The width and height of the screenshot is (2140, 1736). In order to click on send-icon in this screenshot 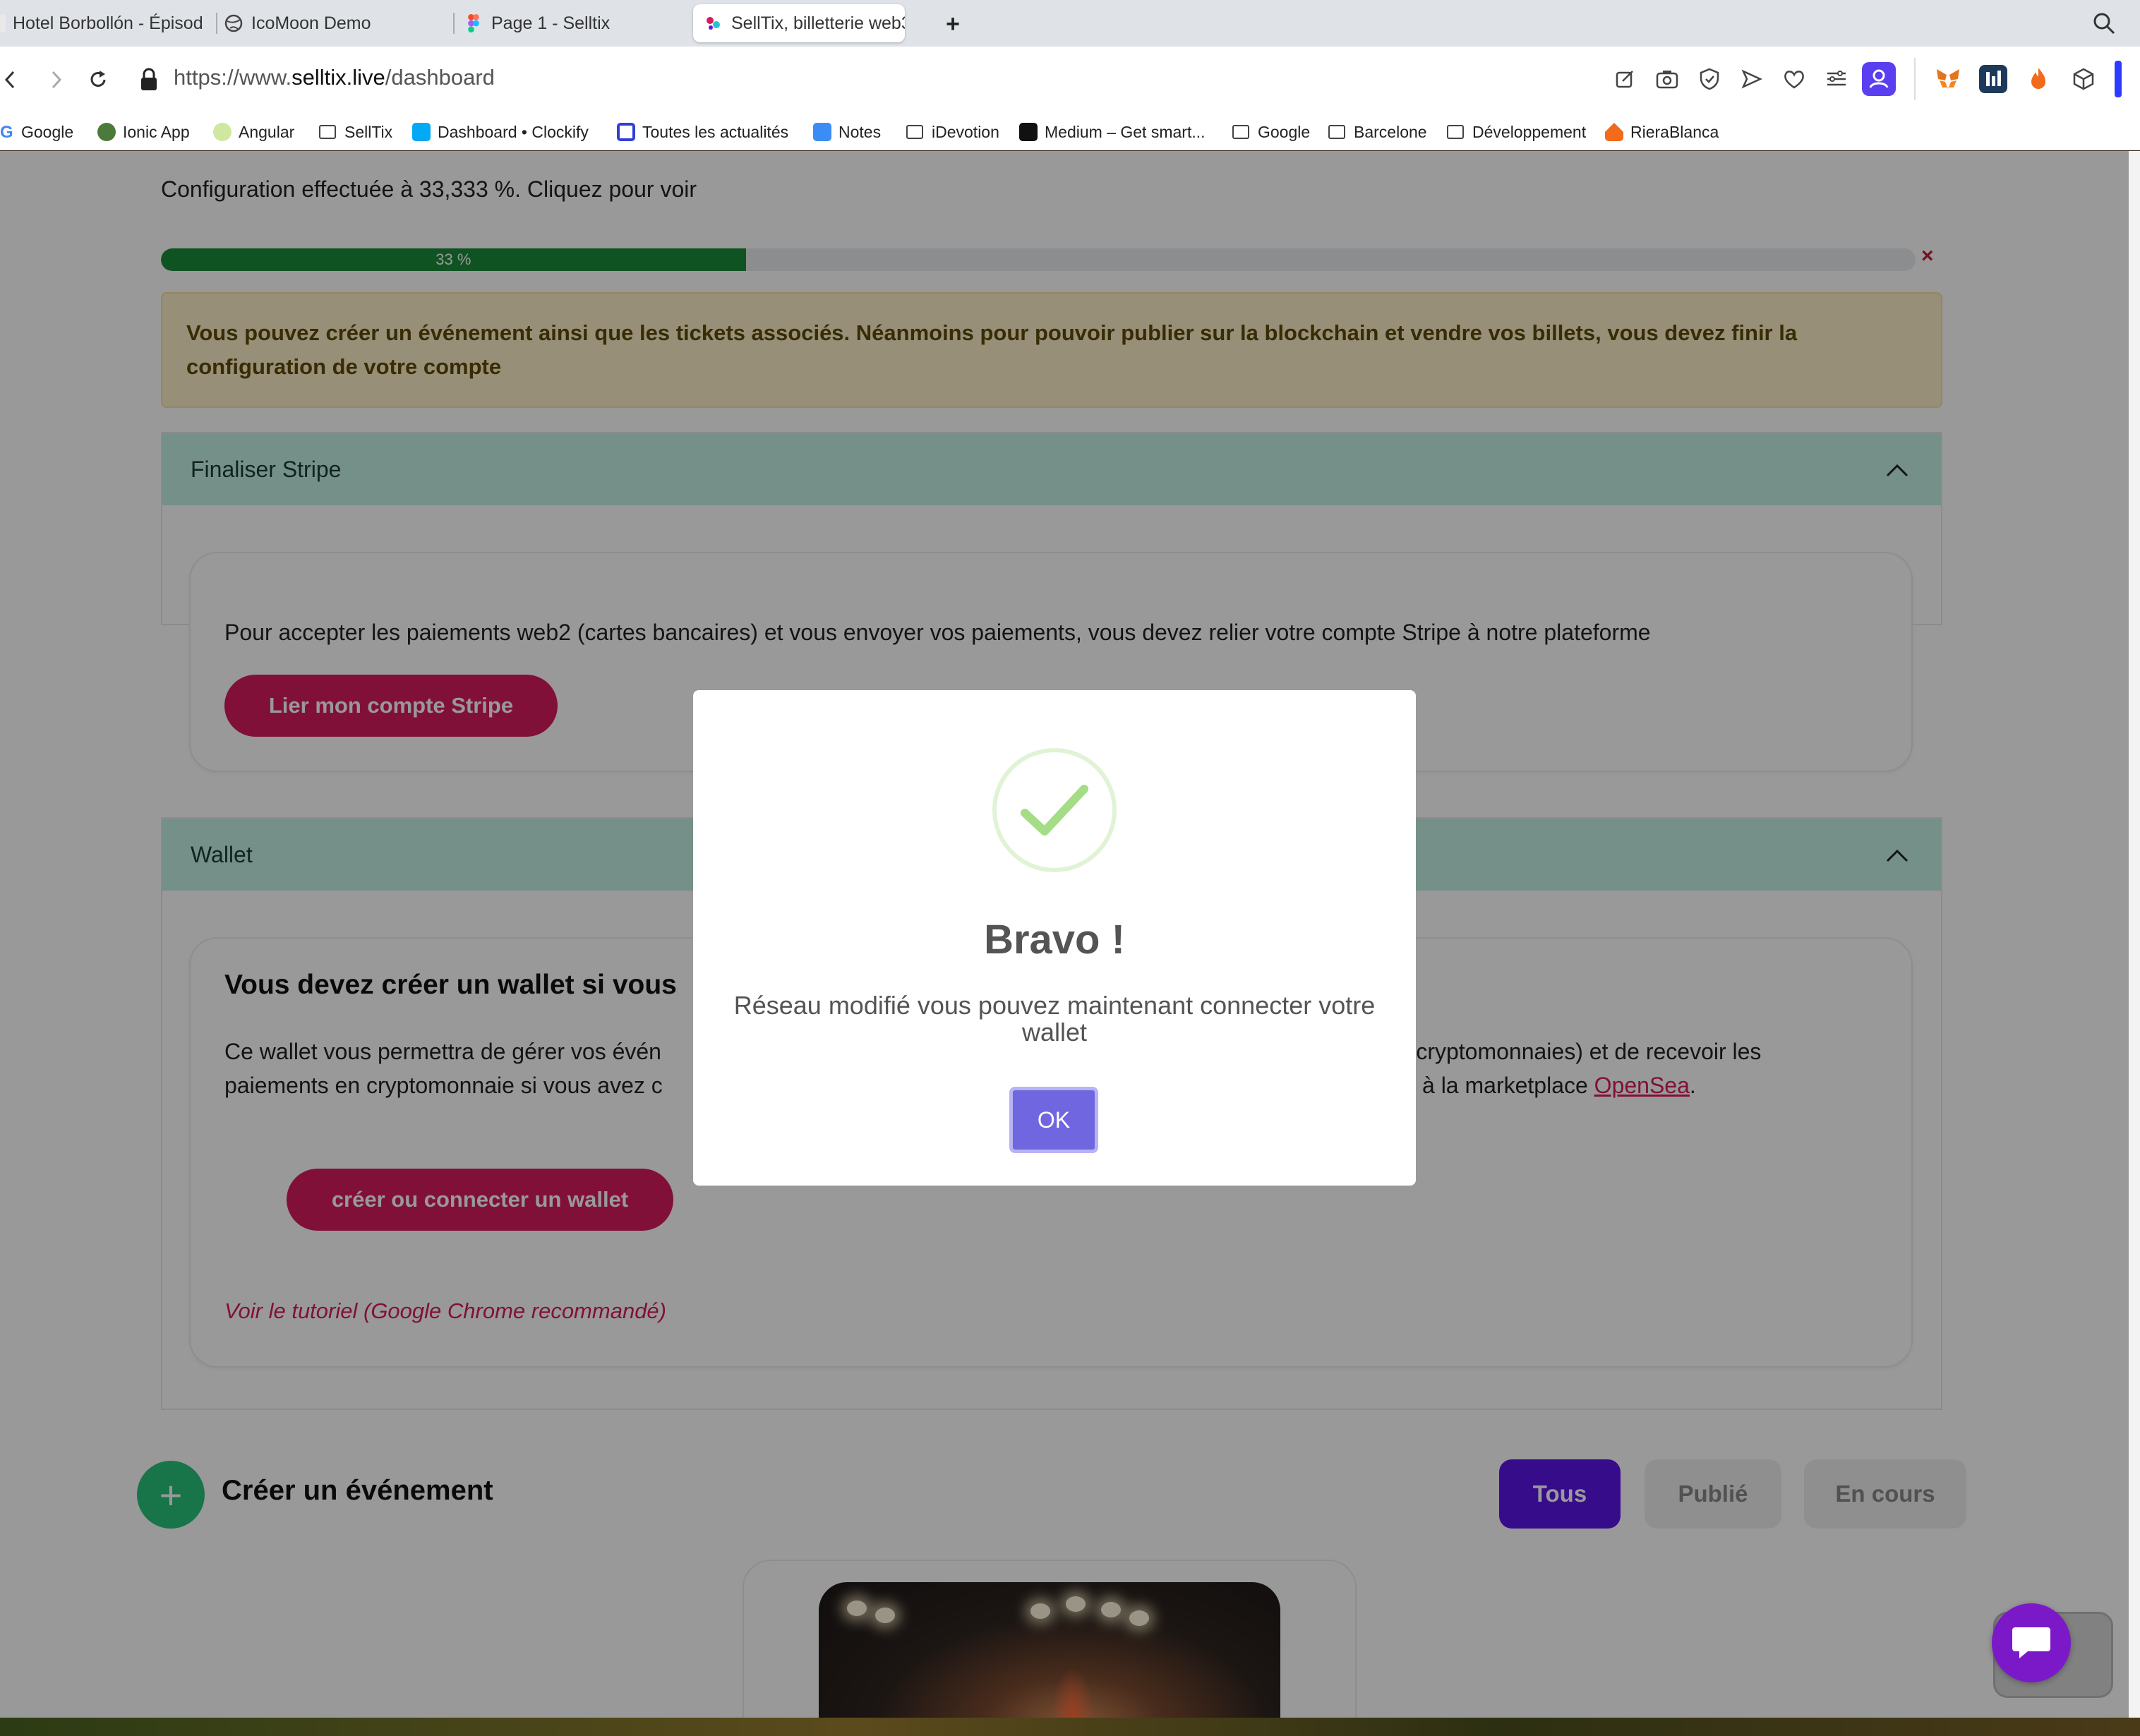, I will do `click(1752, 79)`.